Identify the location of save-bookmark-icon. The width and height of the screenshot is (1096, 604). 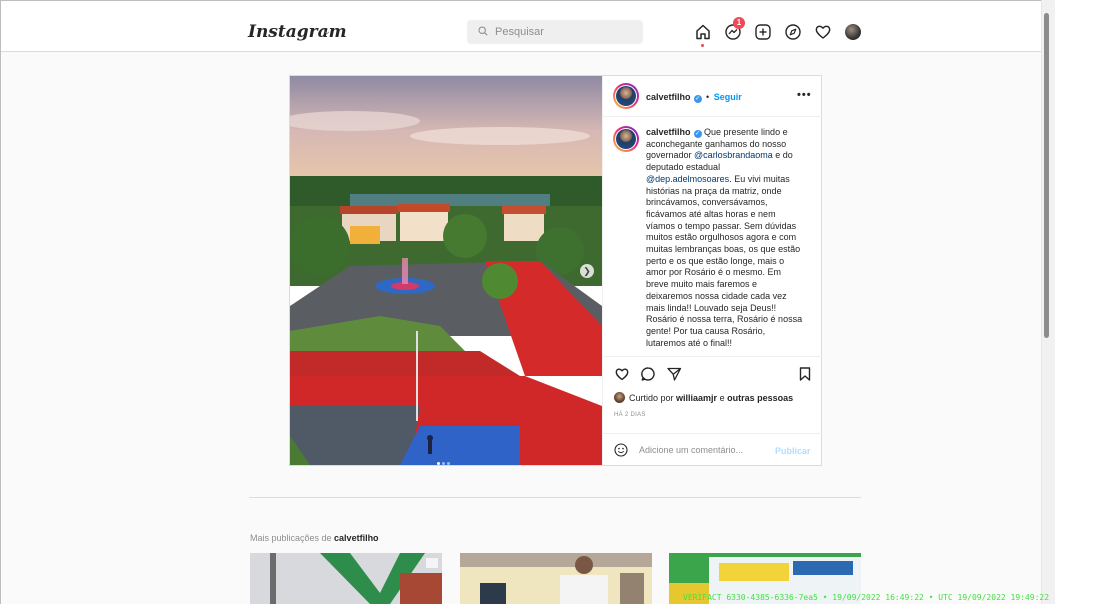
(805, 374).